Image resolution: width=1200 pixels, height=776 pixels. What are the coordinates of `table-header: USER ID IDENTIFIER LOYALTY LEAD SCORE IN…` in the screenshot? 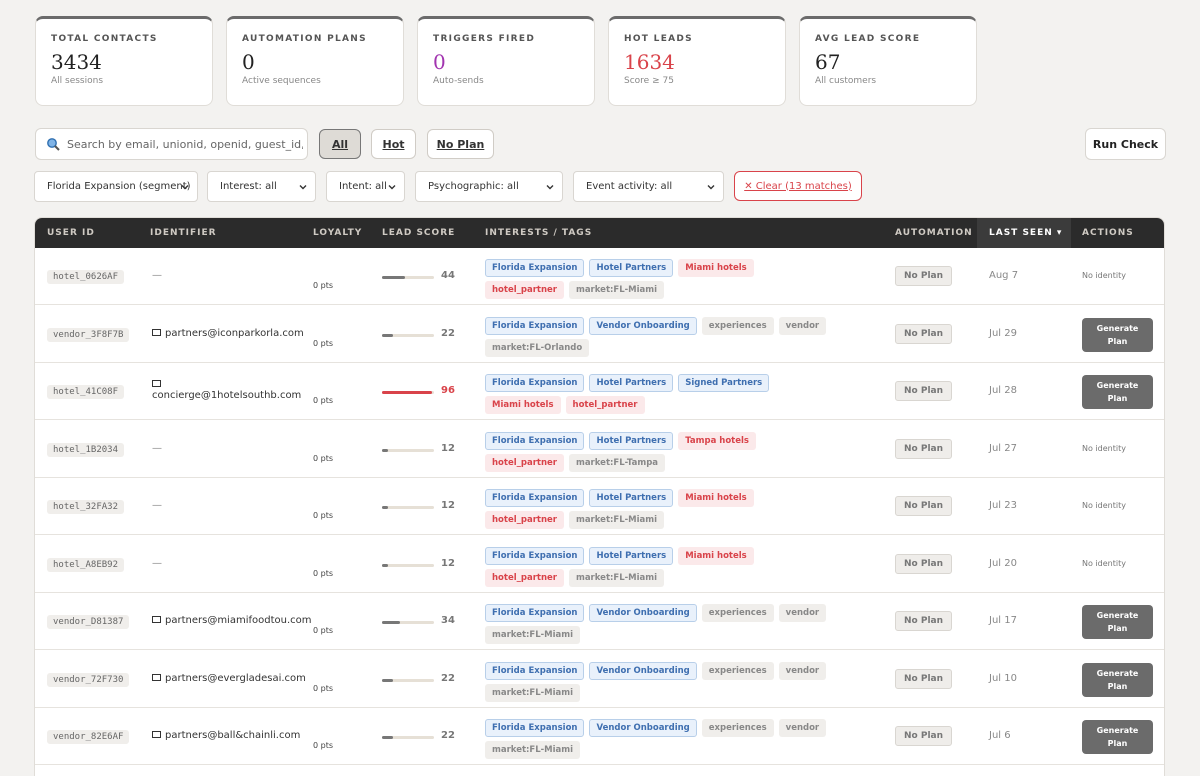 It's located at (599, 233).